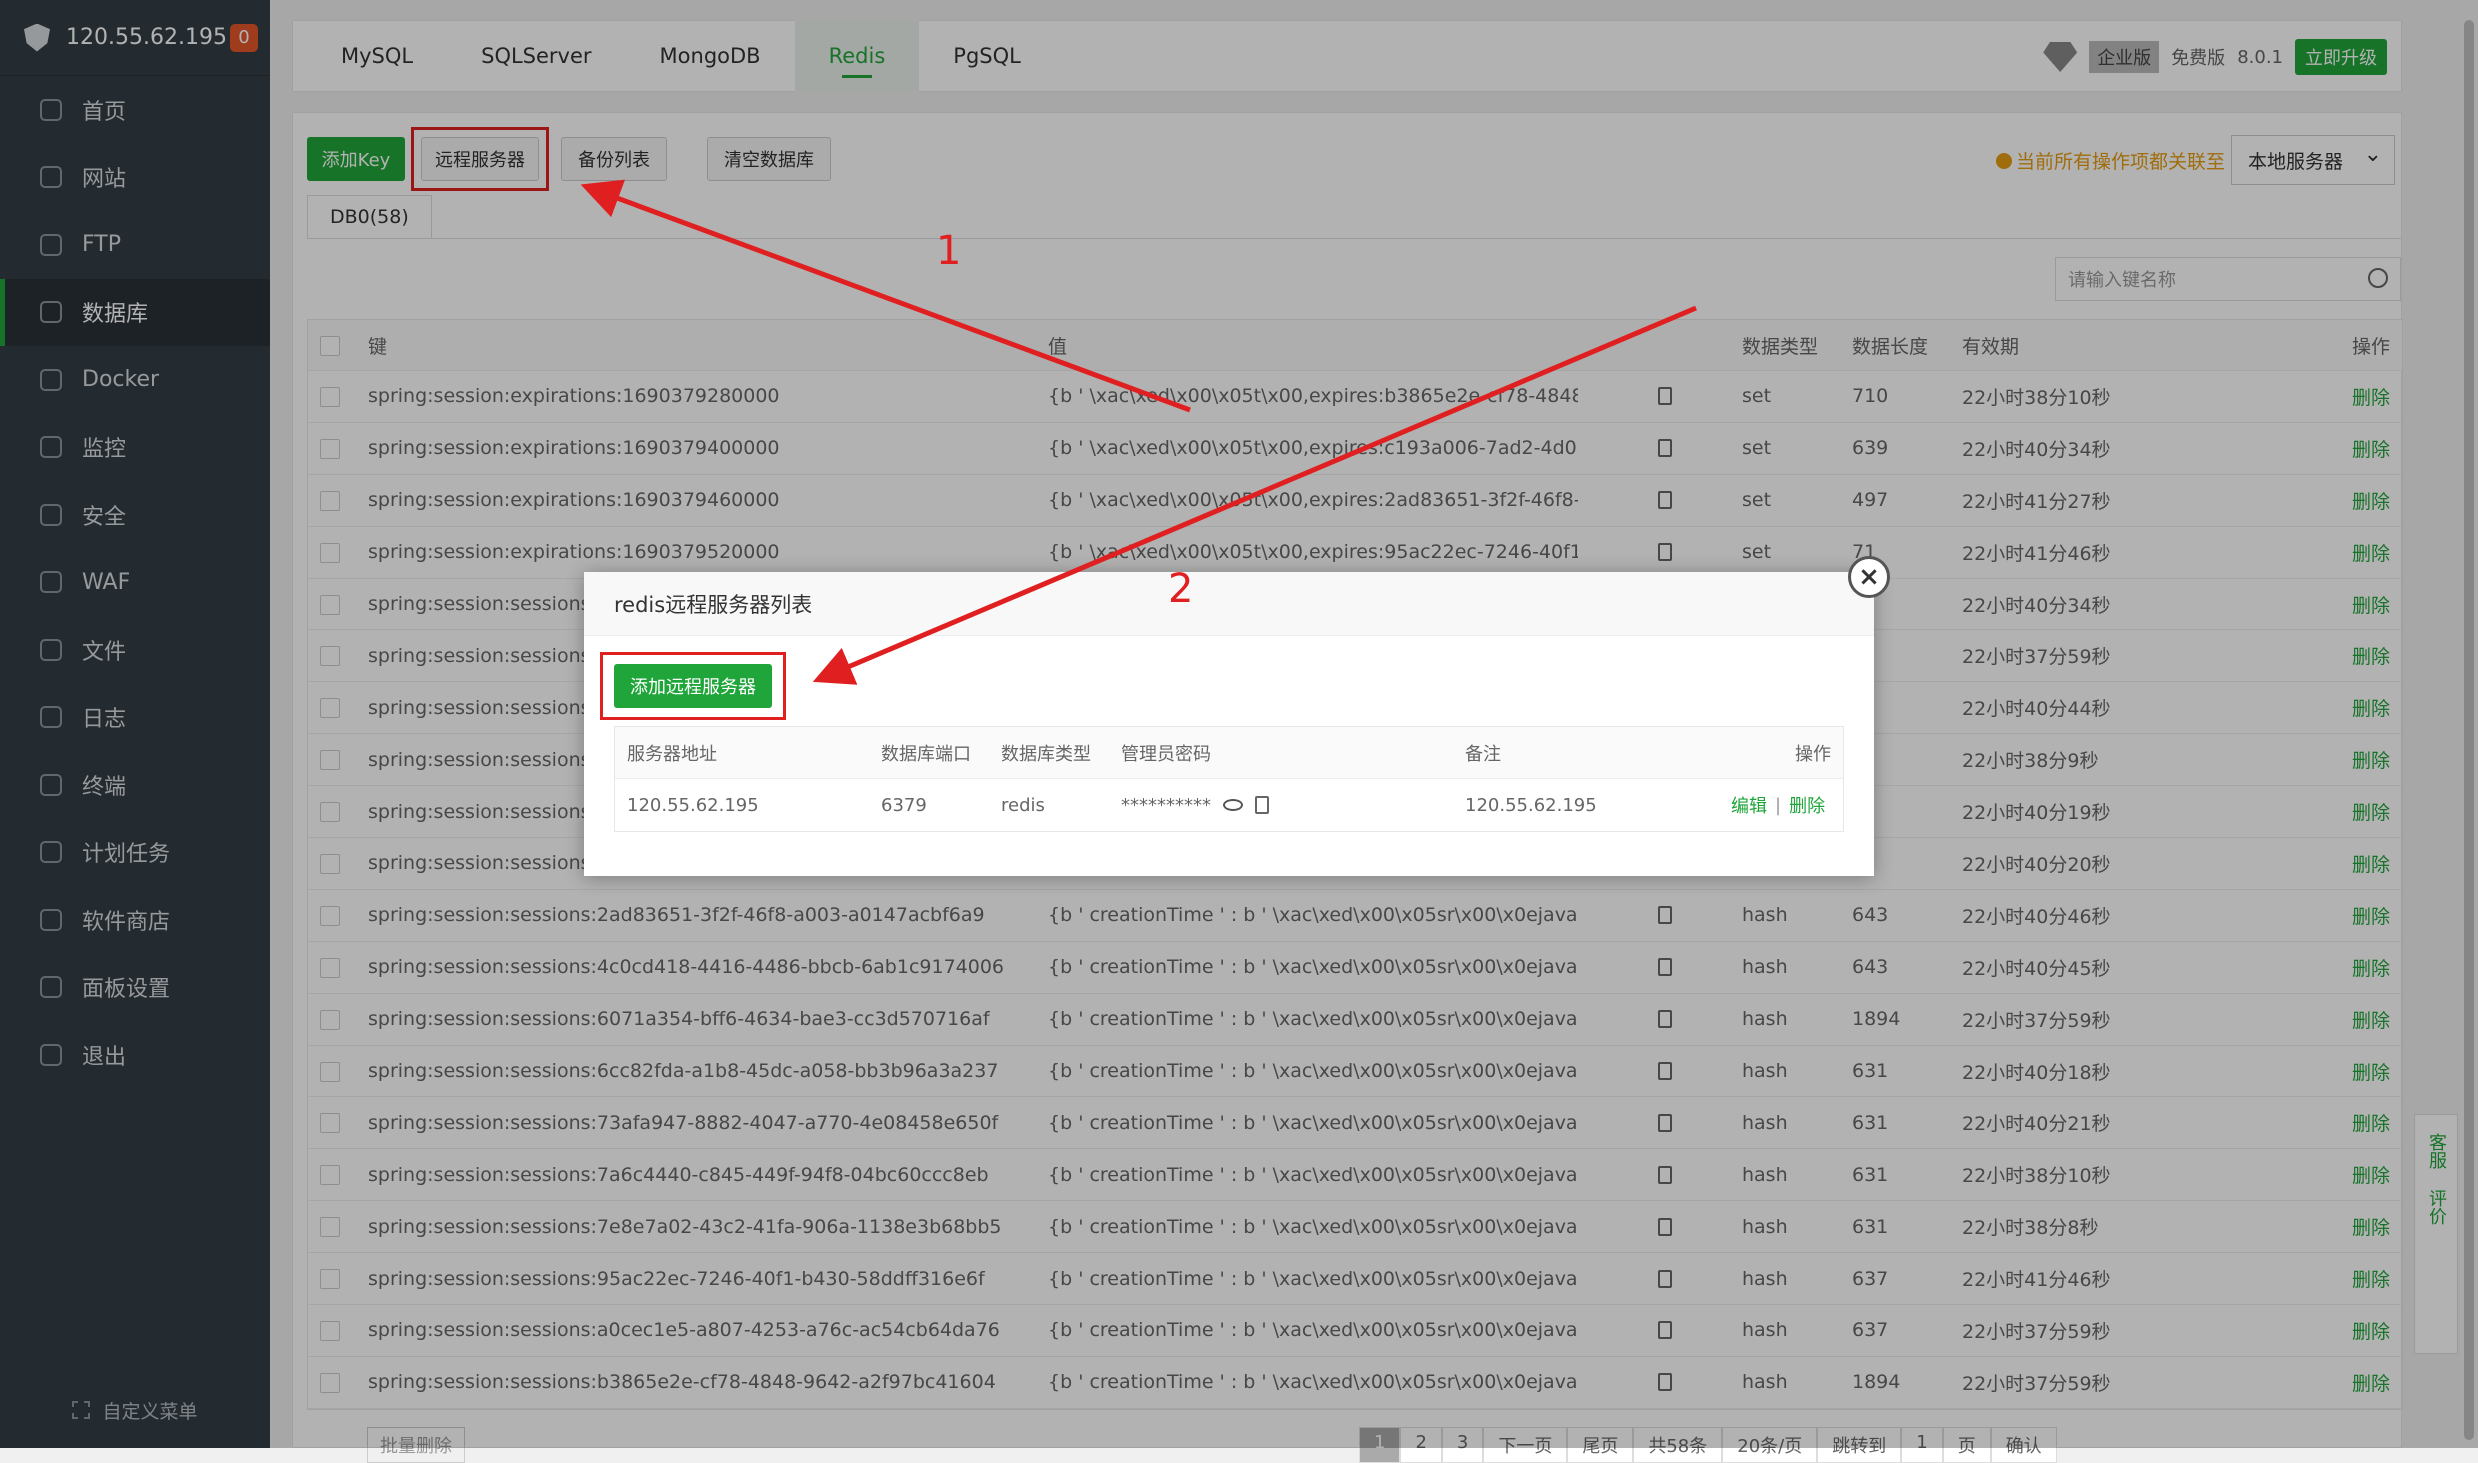 This screenshot has height=1463, width=2478. I want to click on eye-icon, so click(1233, 805).